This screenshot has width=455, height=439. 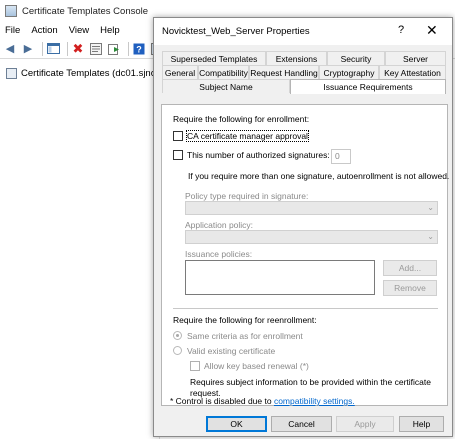 I want to click on authorized-signatures-label: This number of authorized signatures:, so click(x=258, y=155).